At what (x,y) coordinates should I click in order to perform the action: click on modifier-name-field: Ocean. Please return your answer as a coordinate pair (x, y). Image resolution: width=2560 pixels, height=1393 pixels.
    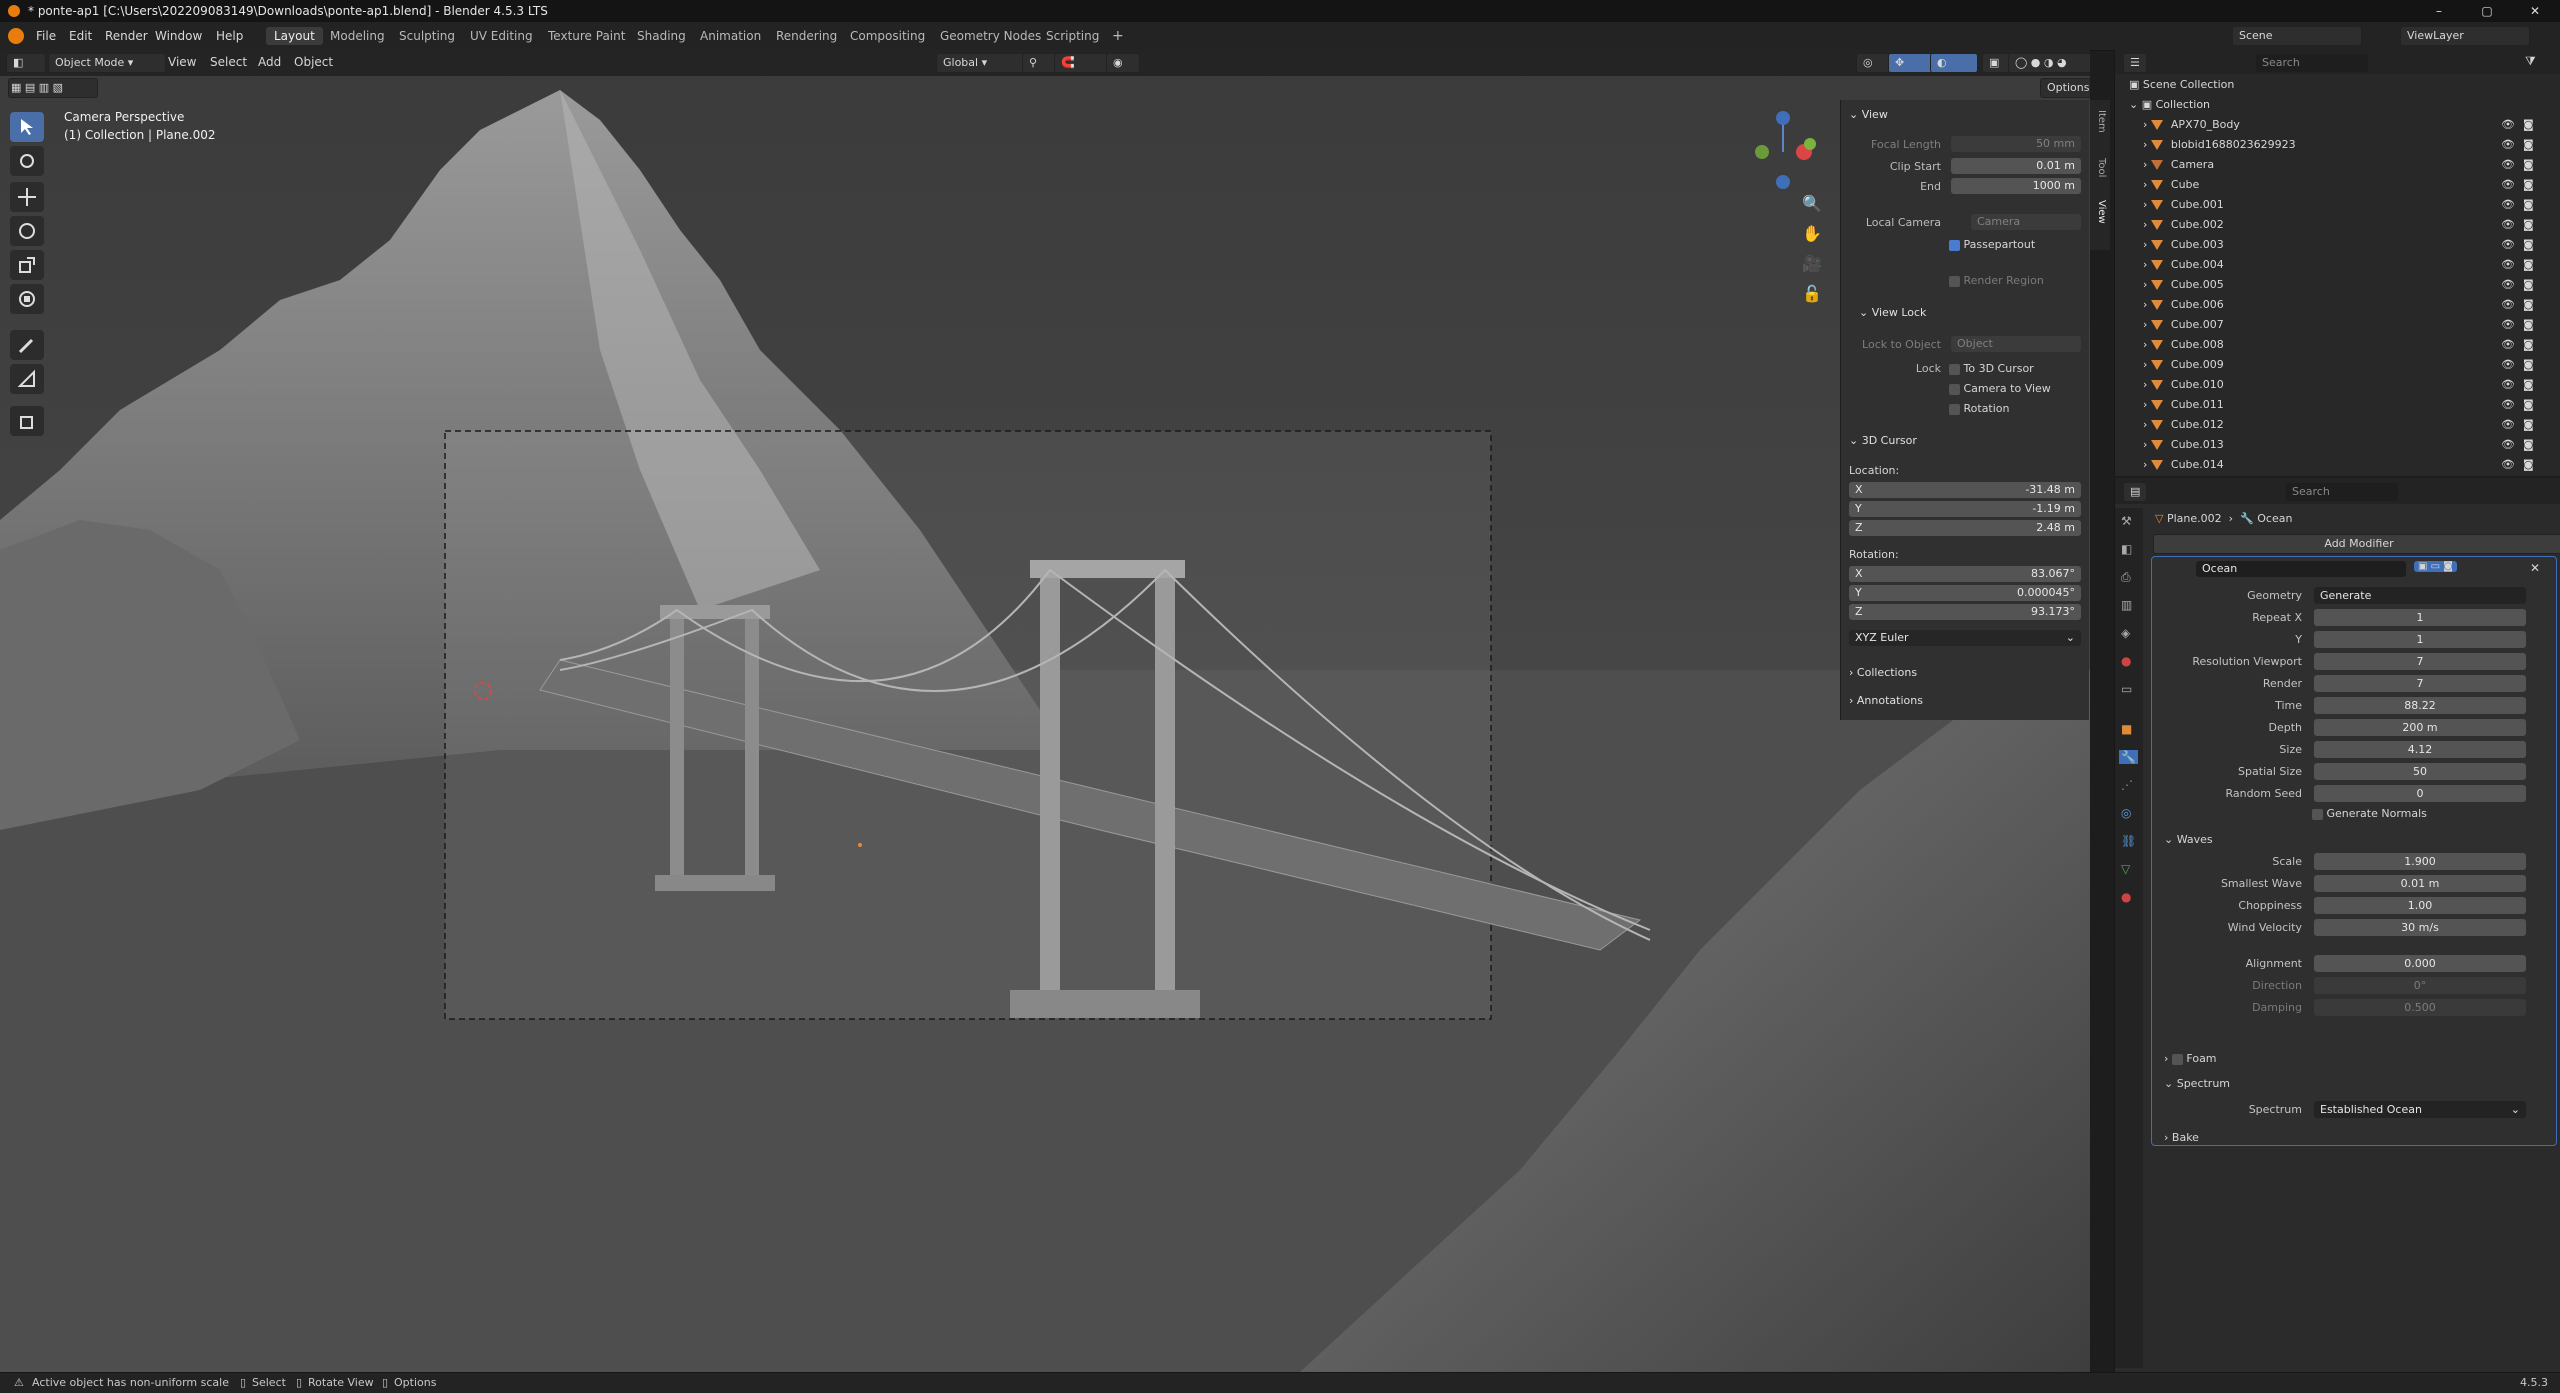
    Looking at the image, I should click on (2301, 569).